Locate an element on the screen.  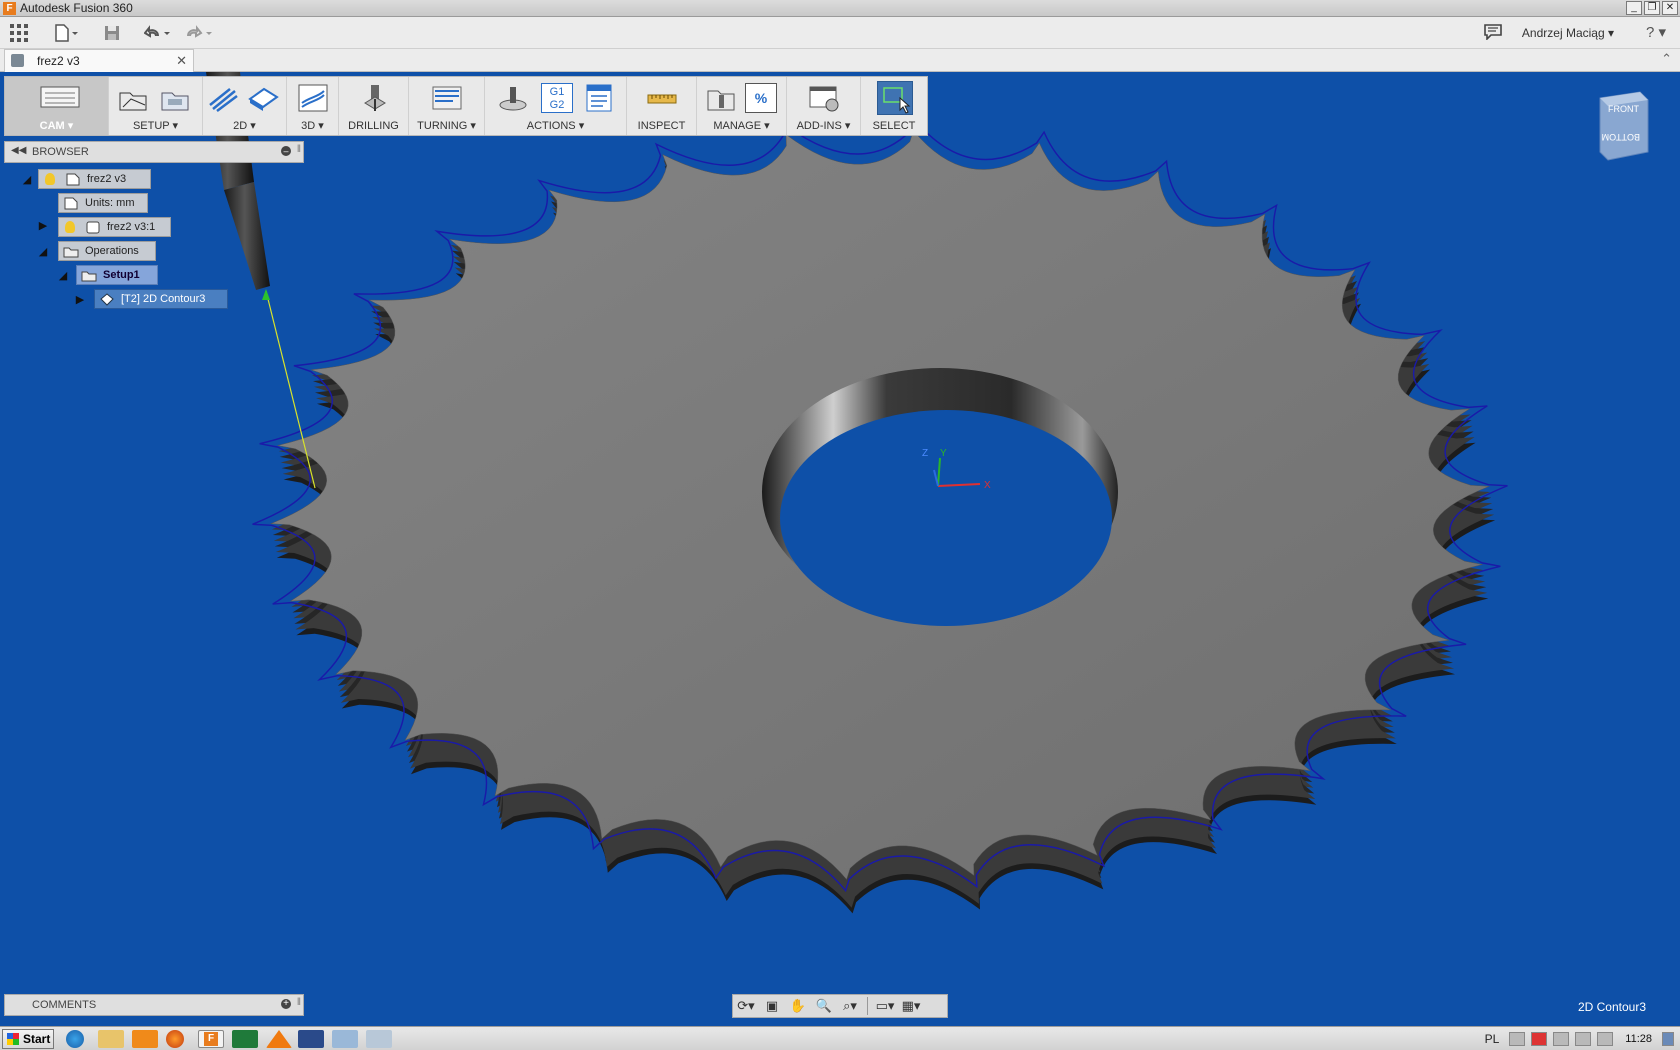
window-icon is located at coordinates (1561, 1039).